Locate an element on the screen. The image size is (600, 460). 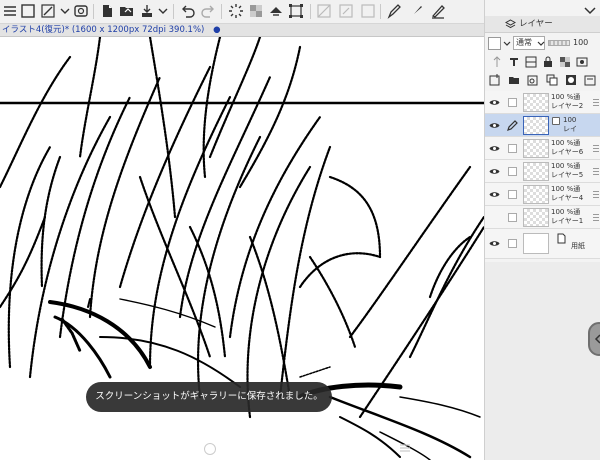
eraser-icon is located at coordinates (438, 11).